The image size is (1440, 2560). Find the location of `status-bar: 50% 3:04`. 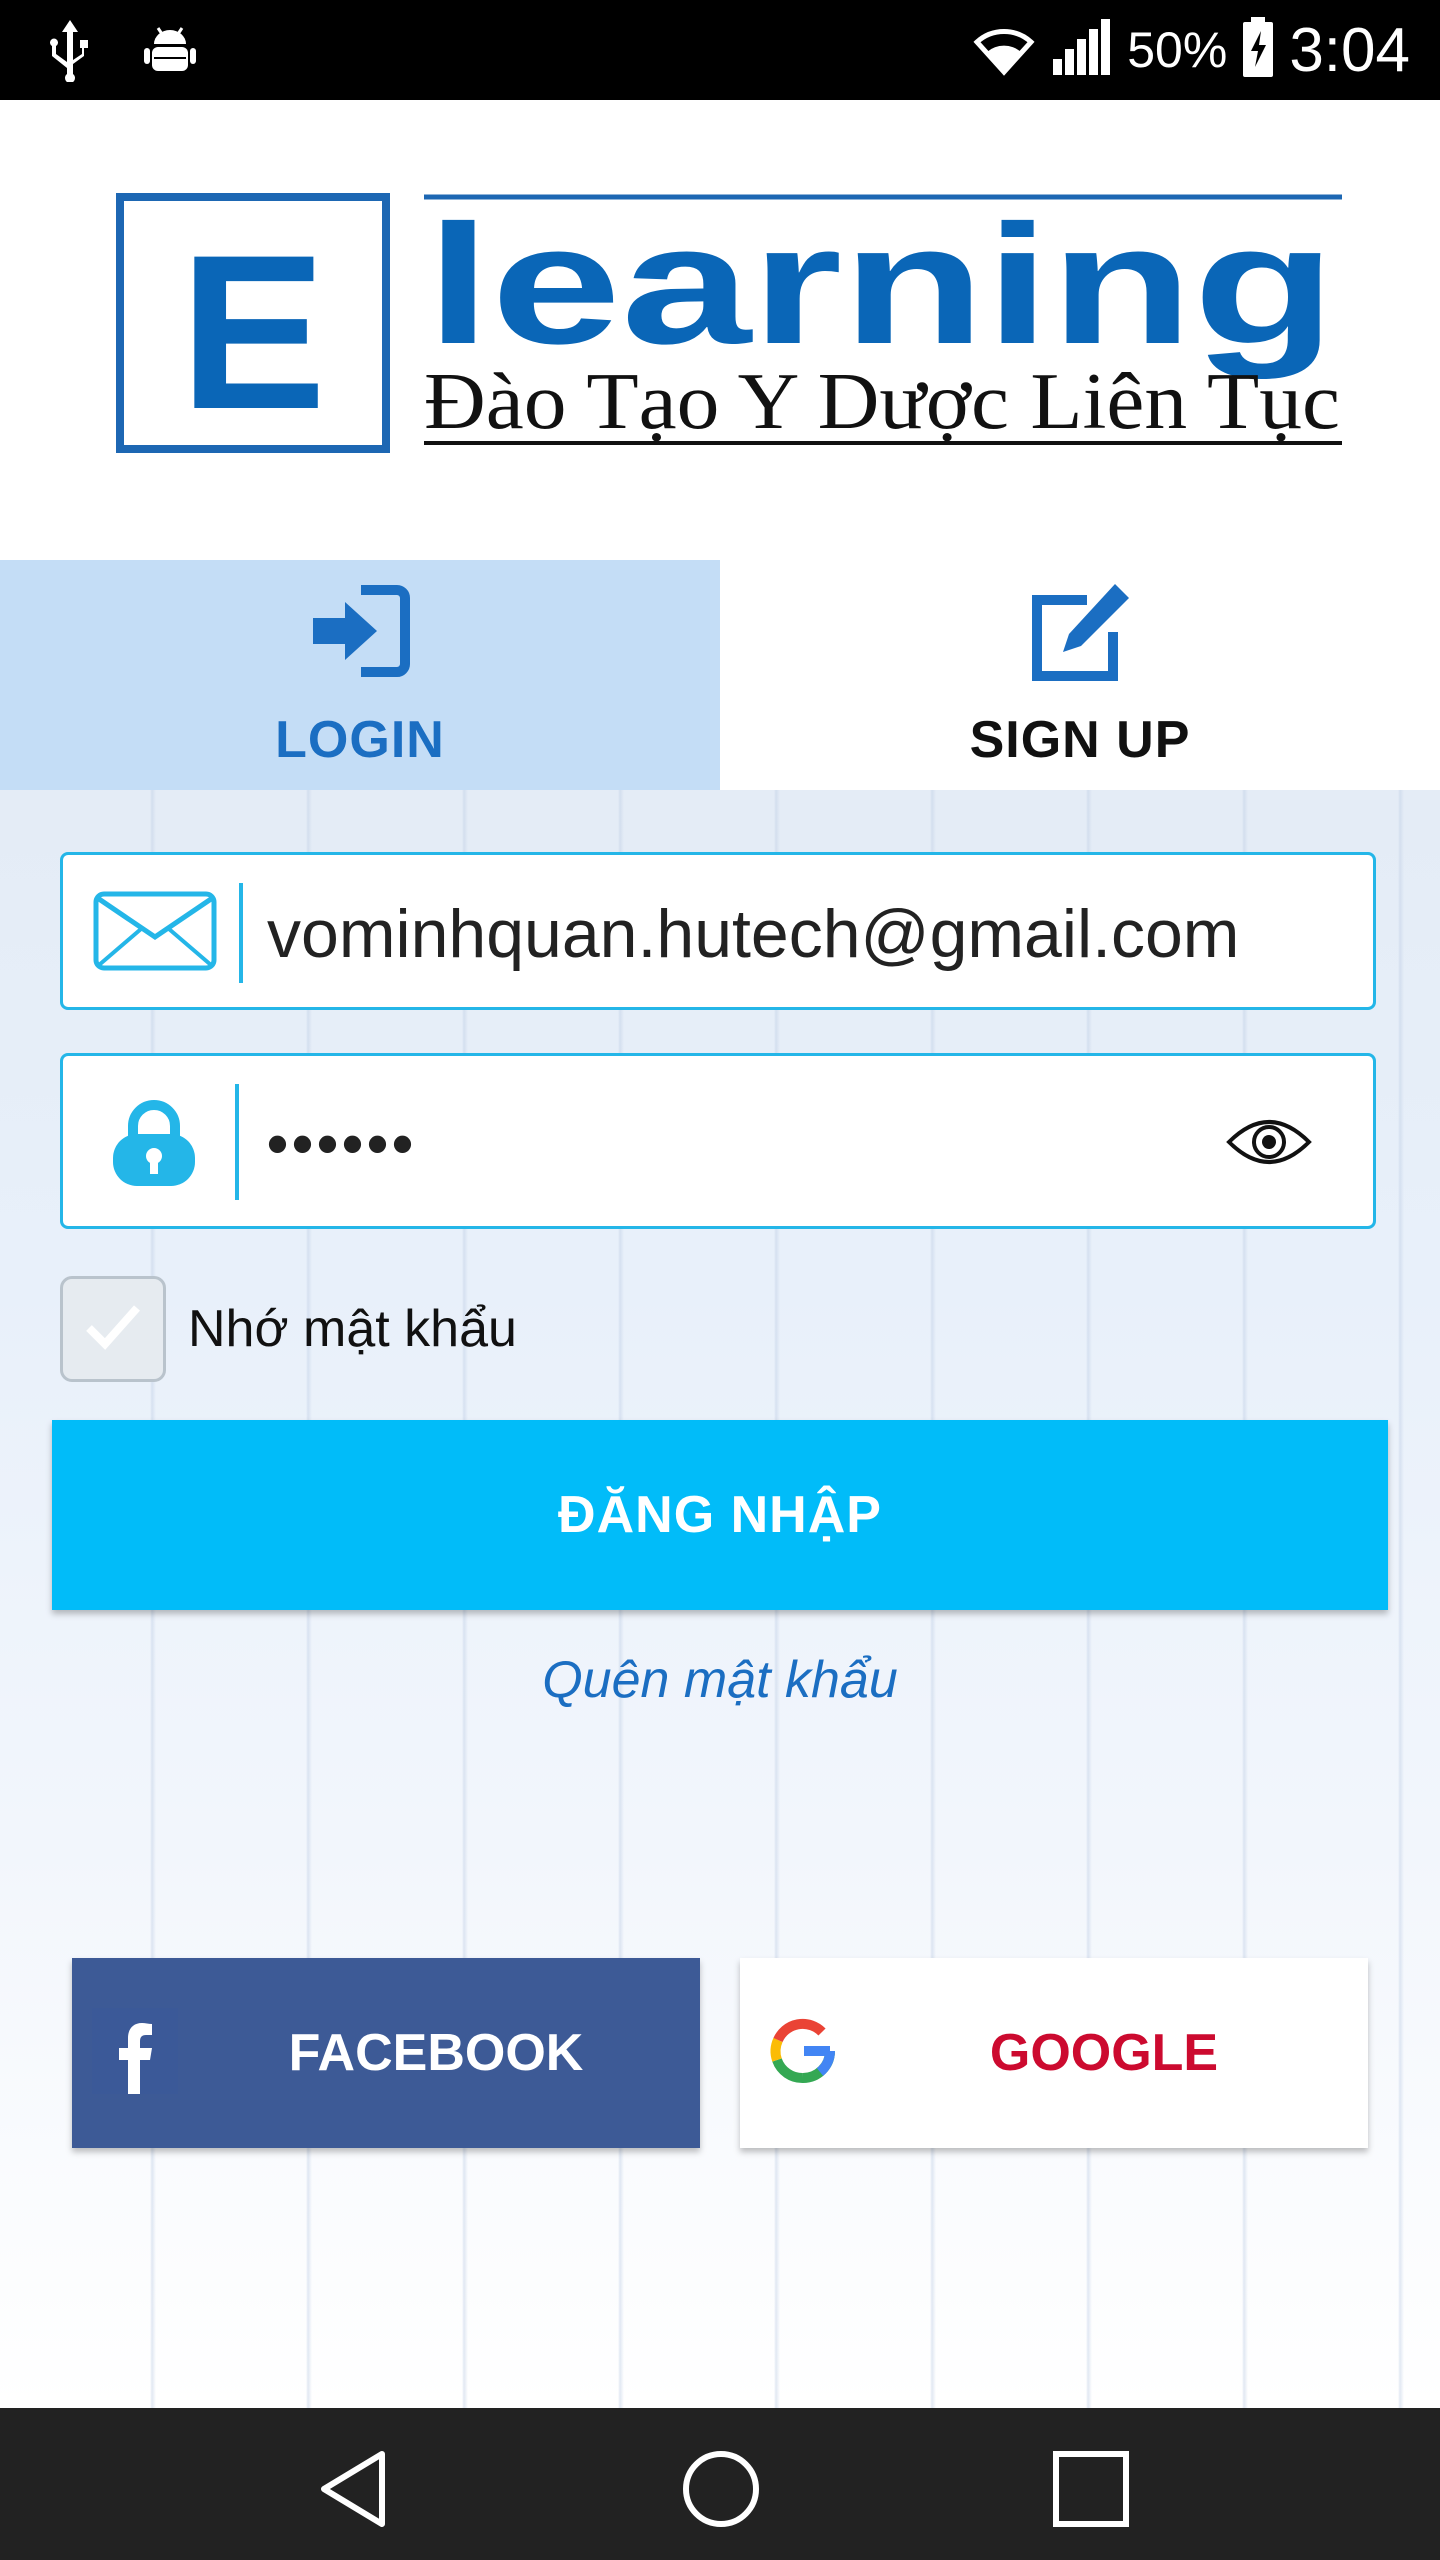

status-bar: 50% 3:04 is located at coordinates (720, 50).